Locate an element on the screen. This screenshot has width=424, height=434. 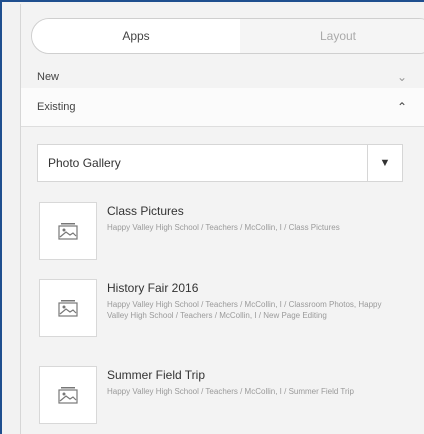
tab-bar: Apps Layout is located at coordinates (227, 36).